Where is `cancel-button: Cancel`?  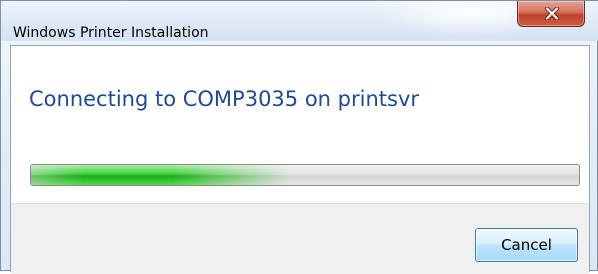
cancel-button: Cancel is located at coordinates (526, 245).